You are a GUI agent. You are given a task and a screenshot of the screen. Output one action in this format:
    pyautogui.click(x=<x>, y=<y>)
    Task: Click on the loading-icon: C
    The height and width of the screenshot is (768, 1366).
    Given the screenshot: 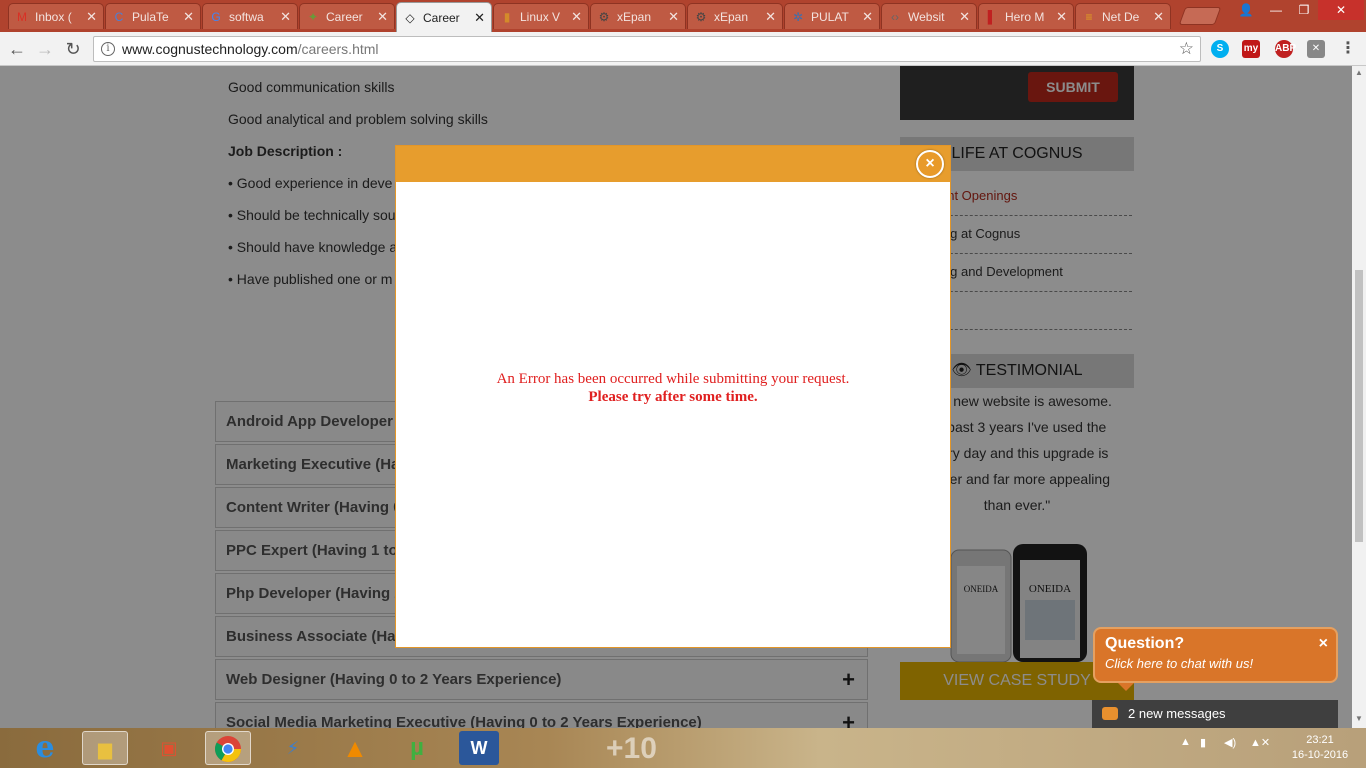 What is the action you would take?
    pyautogui.click(x=119, y=16)
    